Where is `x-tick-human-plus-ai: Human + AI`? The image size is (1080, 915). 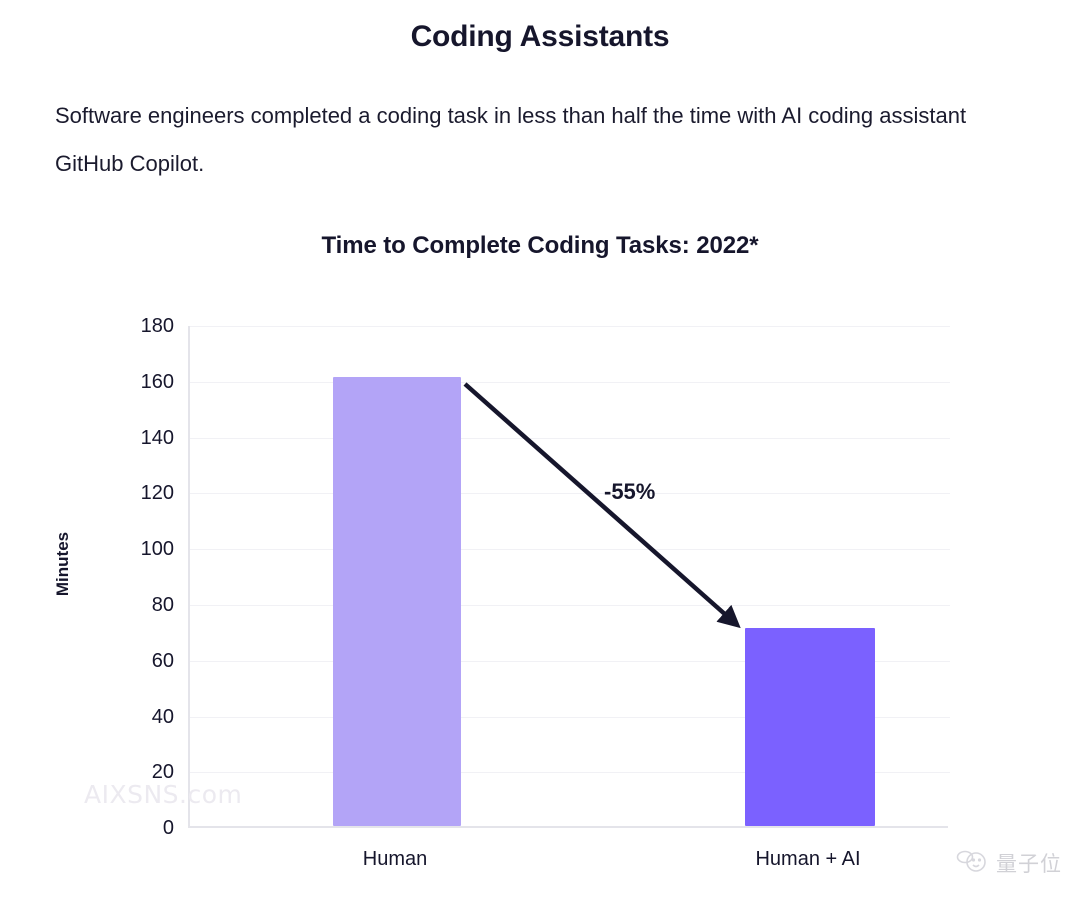 x-tick-human-plus-ai: Human + AI is located at coordinates (808, 859).